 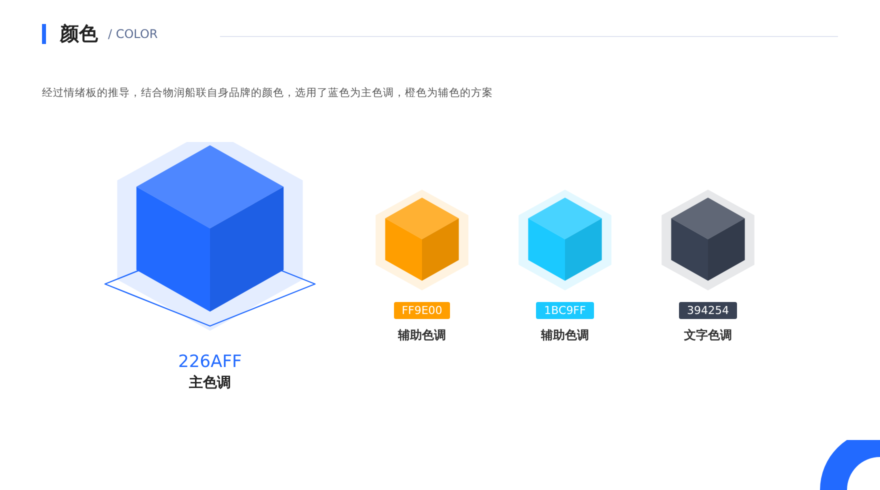 I want to click on section-title: 颜色, so click(x=79, y=34).